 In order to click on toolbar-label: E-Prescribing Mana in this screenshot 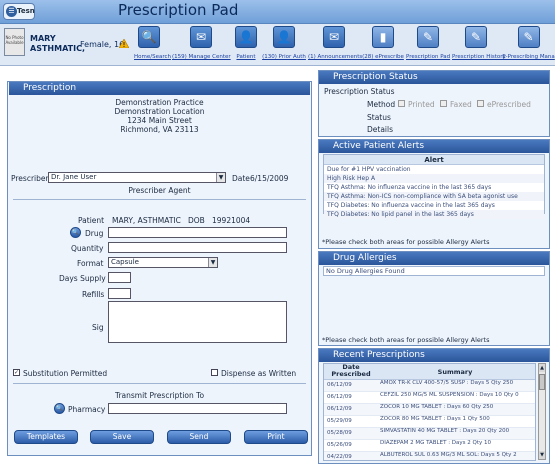, I will do `click(528, 57)`.